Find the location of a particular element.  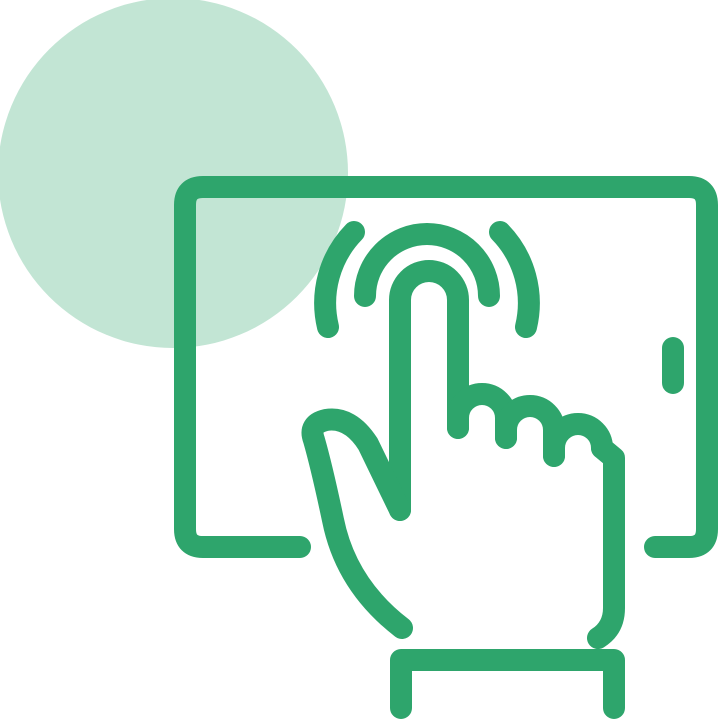

hand-back-edge is located at coordinates (606, 543).